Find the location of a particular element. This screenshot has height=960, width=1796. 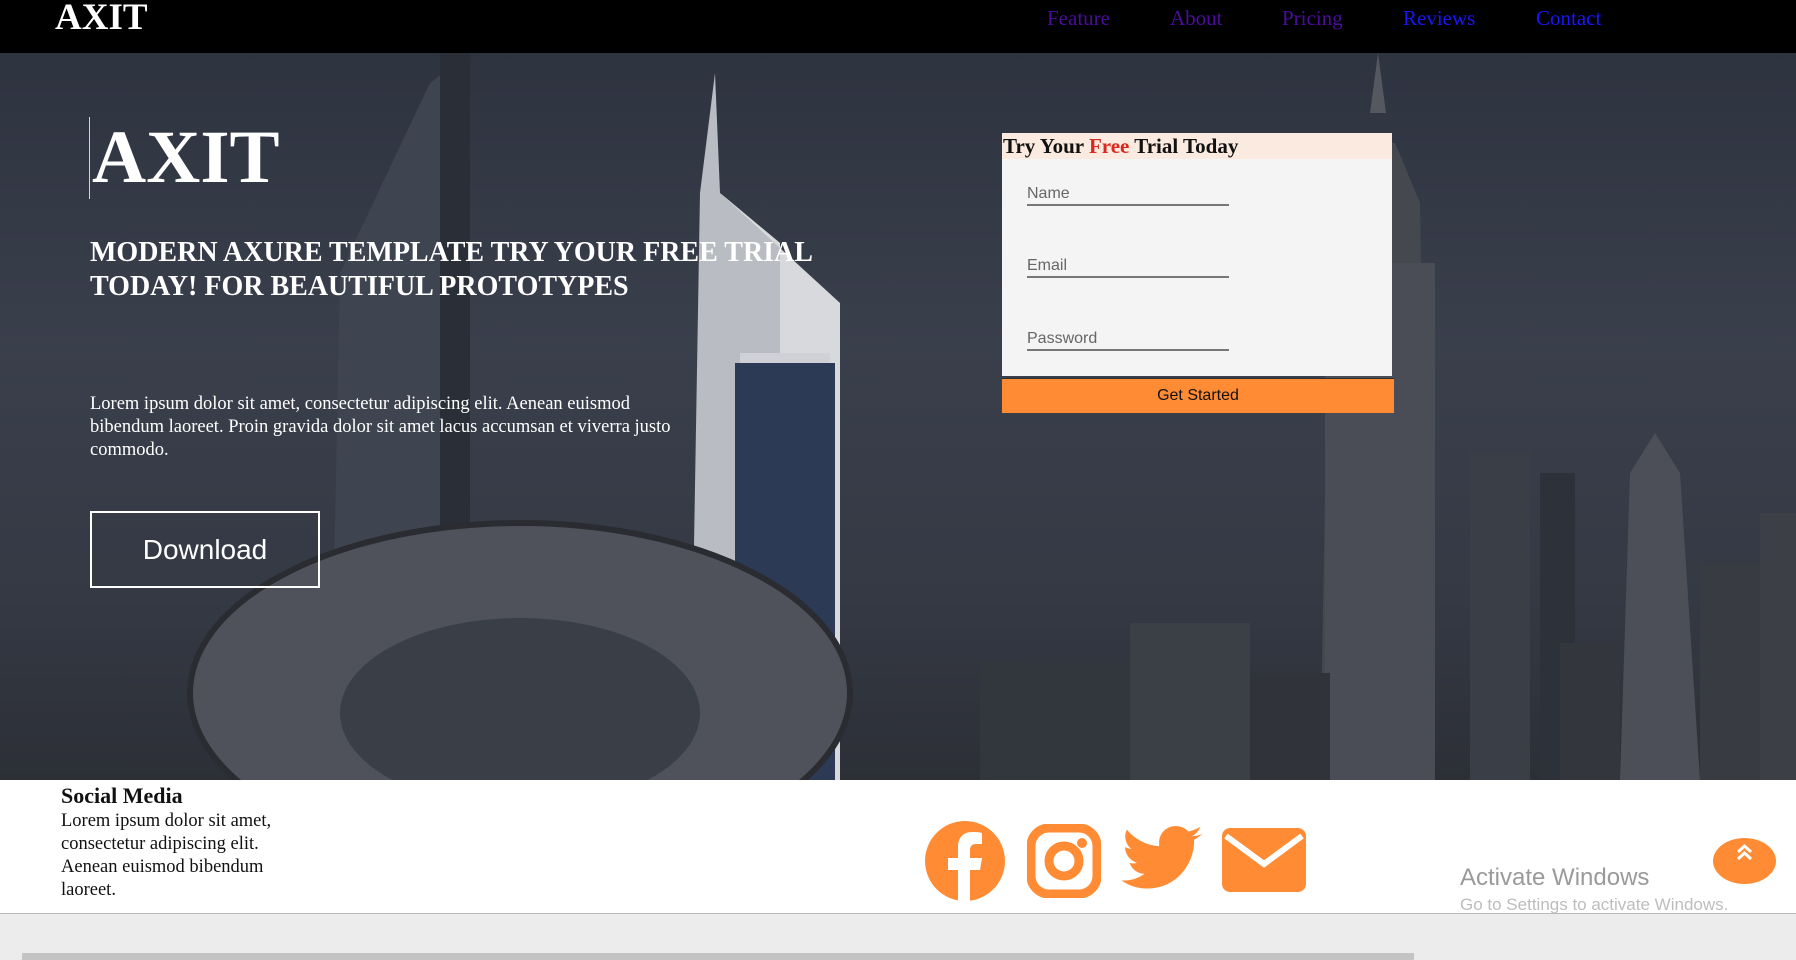

site-logo: AXIT is located at coordinates (101, 18).